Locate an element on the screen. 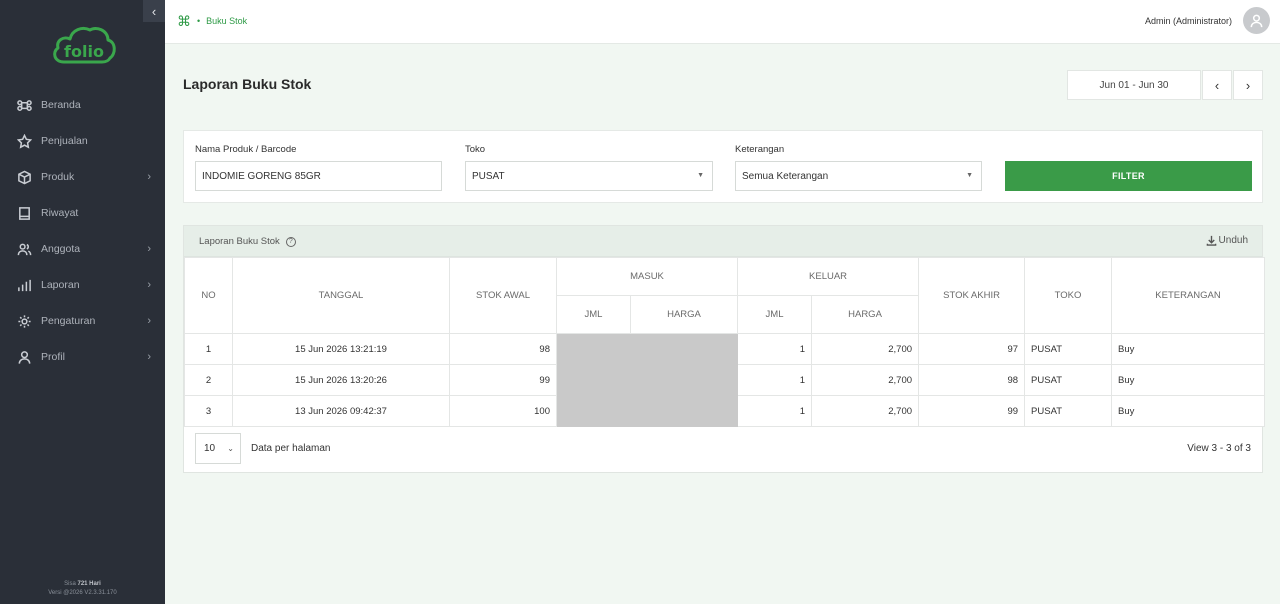  help-icon: ? is located at coordinates (290, 241).